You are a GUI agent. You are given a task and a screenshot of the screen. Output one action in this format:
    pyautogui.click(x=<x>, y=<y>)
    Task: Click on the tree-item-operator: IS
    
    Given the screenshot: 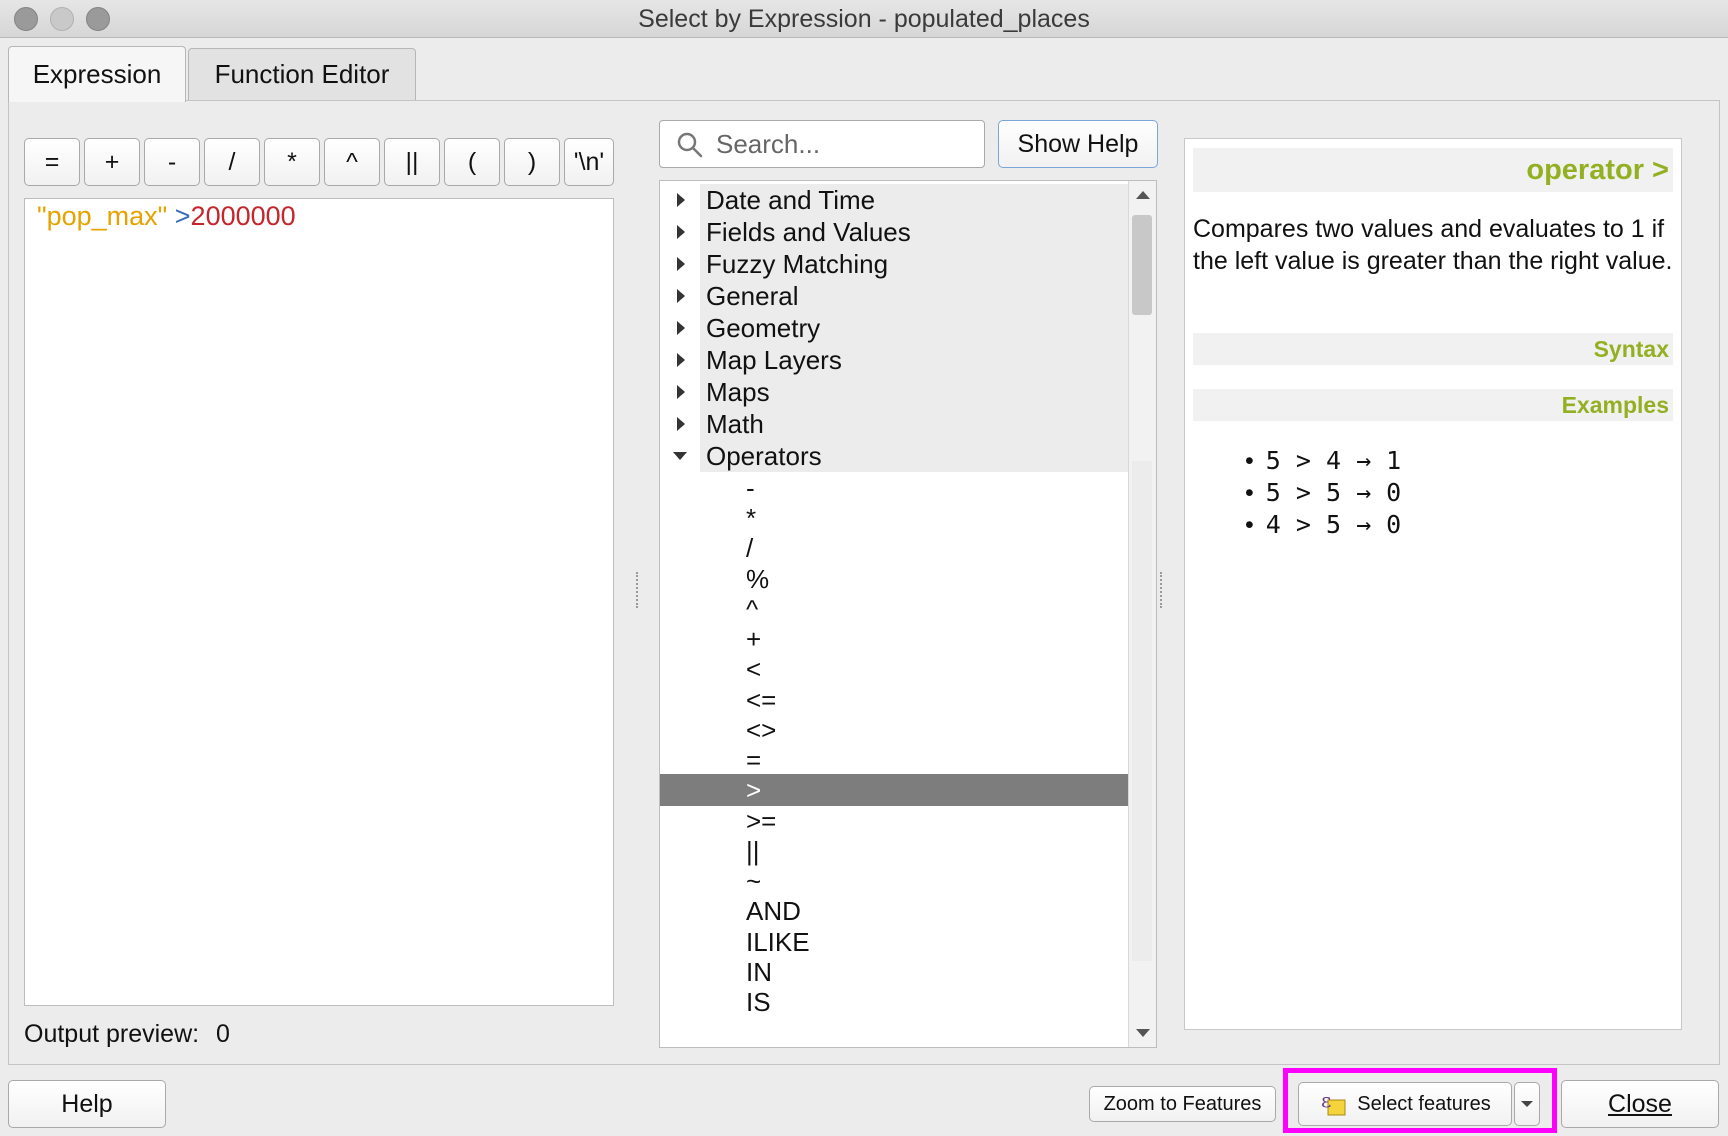 What is the action you would take?
    pyautogui.click(x=894, y=1002)
    